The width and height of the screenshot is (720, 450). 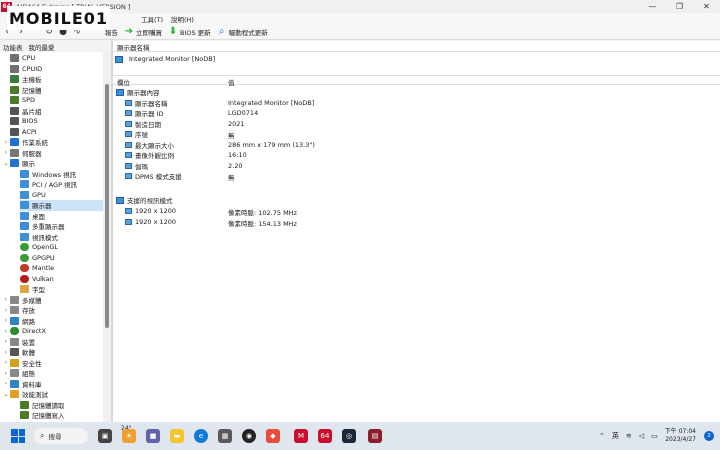 What do you see at coordinates (22, 100) in the screenshot?
I see `tree-item-spd: SPD` at bounding box center [22, 100].